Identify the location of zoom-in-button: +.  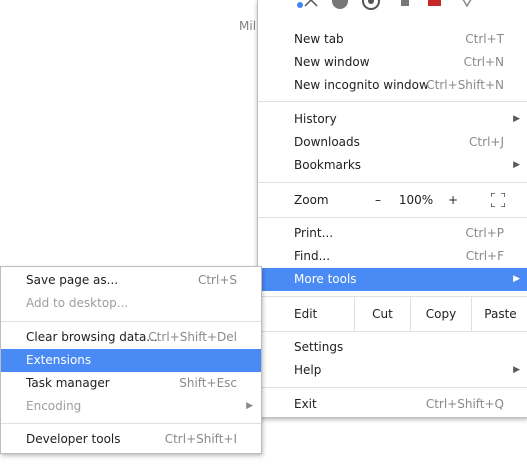
(453, 200).